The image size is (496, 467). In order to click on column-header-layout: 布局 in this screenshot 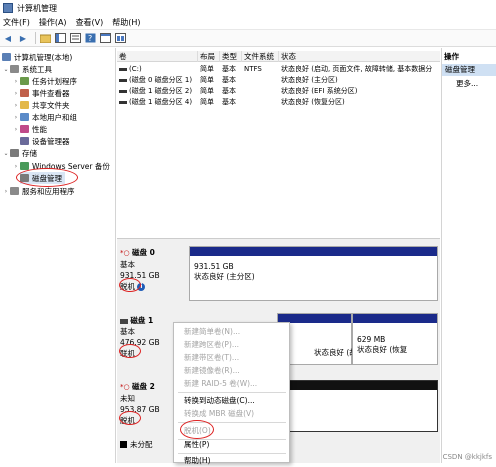, I will do `click(209, 56)`.